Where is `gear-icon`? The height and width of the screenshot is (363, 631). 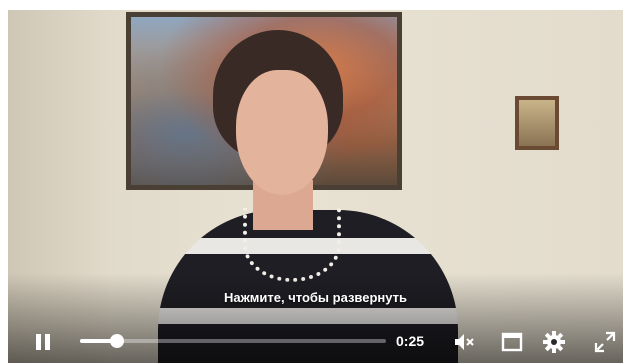 gear-icon is located at coordinates (554, 342).